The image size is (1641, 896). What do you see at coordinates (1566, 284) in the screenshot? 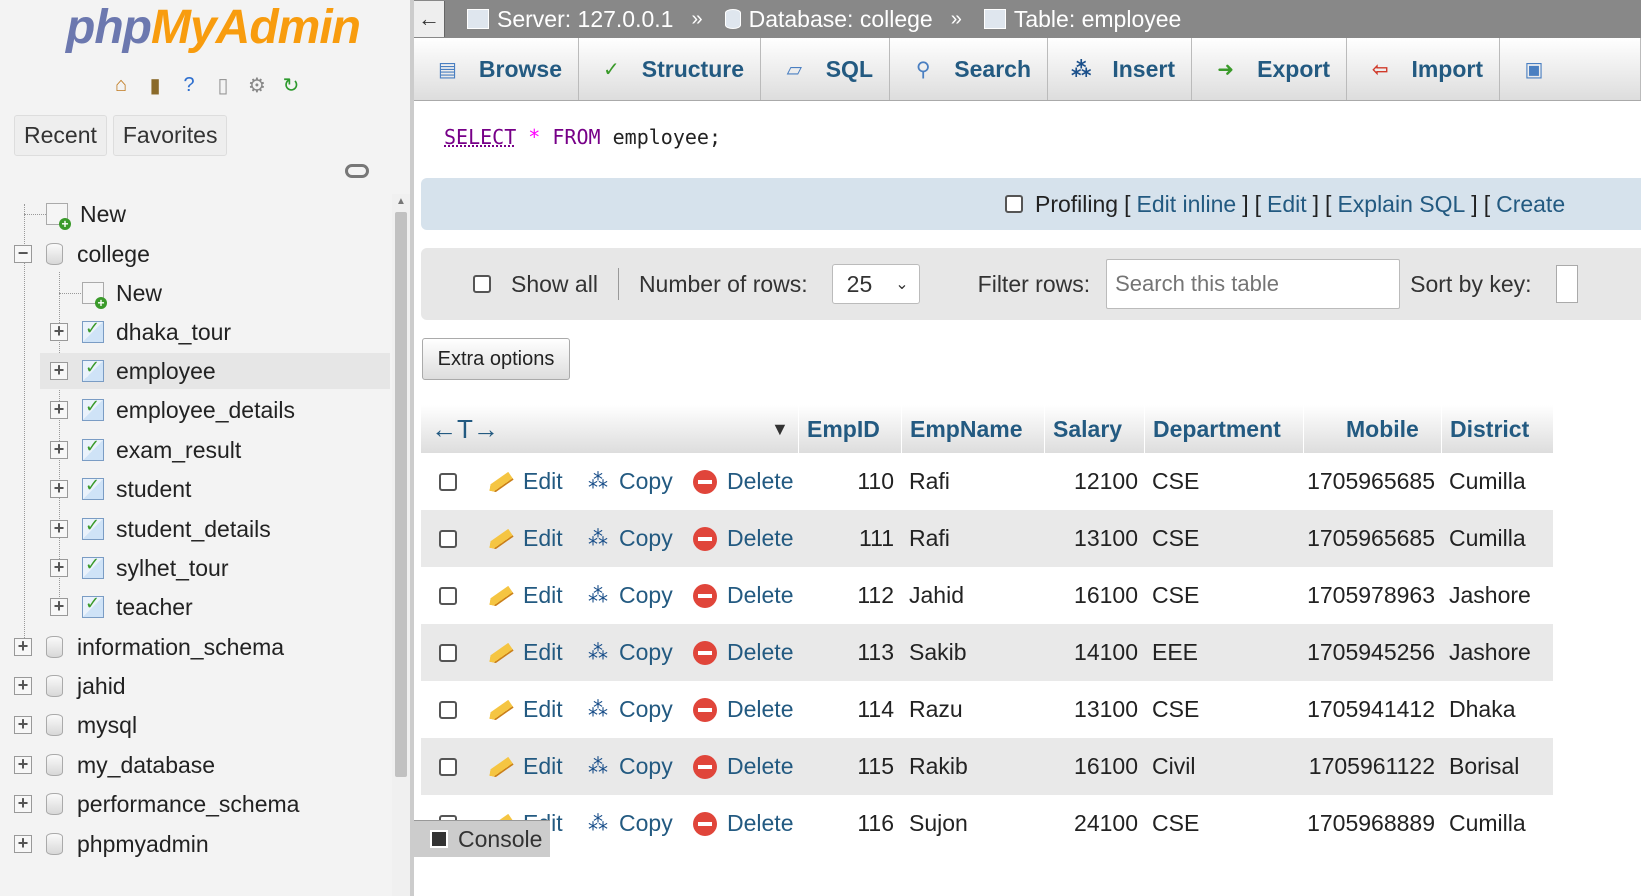
I see `sort-by-key-select` at bounding box center [1566, 284].